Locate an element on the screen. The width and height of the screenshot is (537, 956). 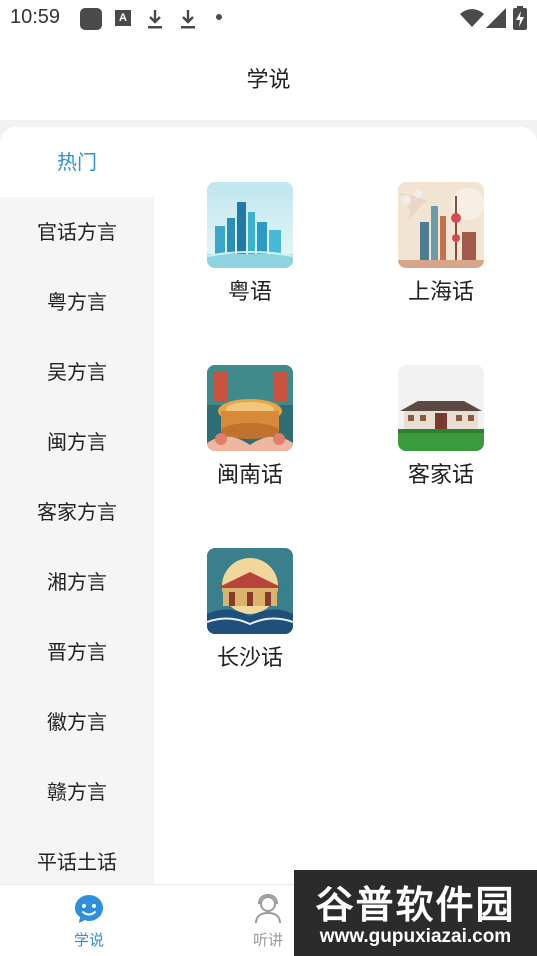
battery-charging-icon is located at coordinates (520, 18).